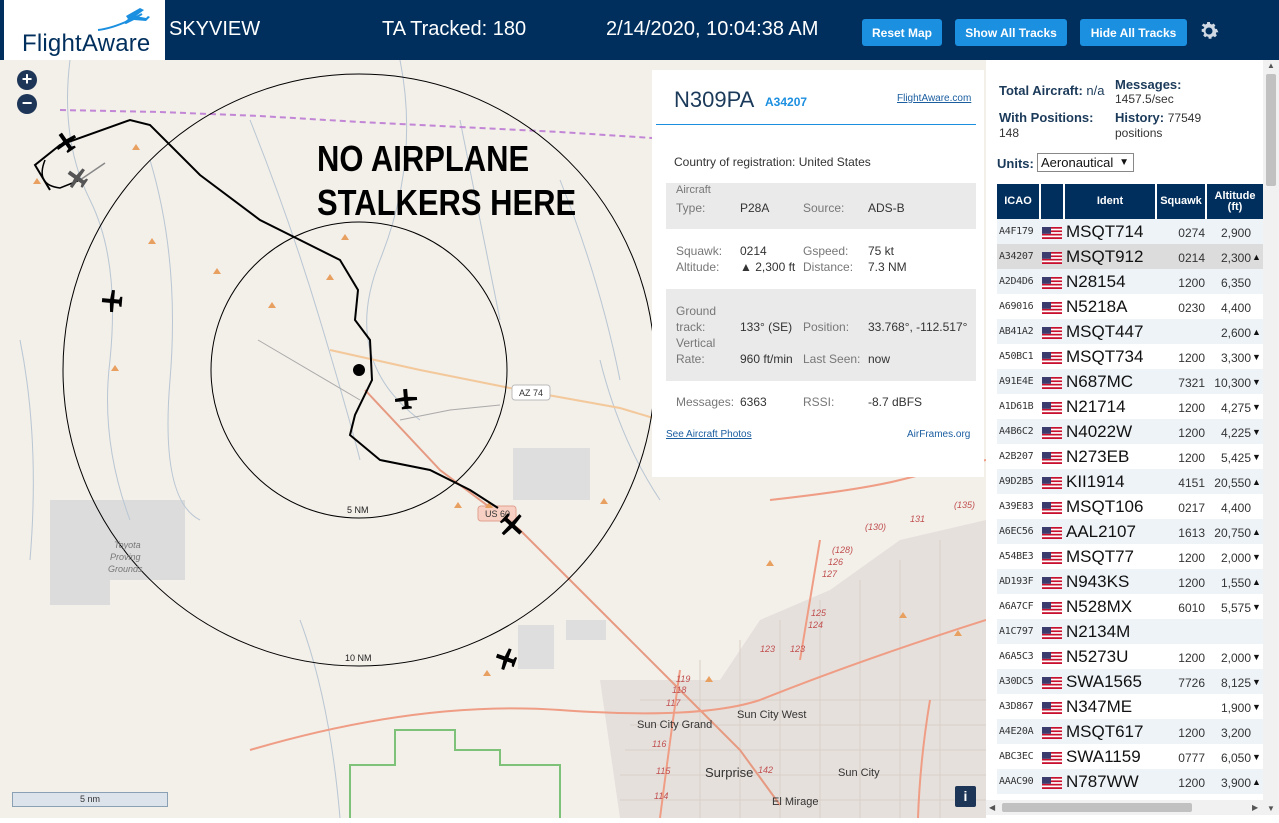  I want to click on svg-text: 142, so click(765, 770).